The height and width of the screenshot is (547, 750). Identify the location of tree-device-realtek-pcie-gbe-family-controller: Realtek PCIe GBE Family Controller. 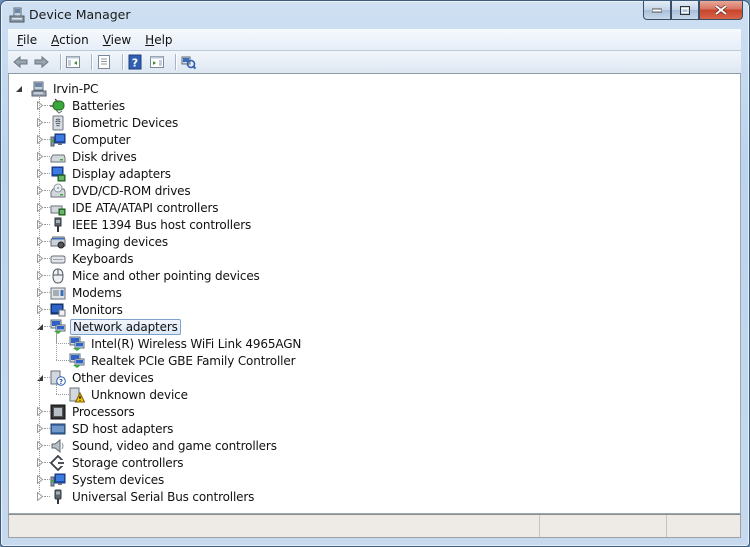
(183, 360).